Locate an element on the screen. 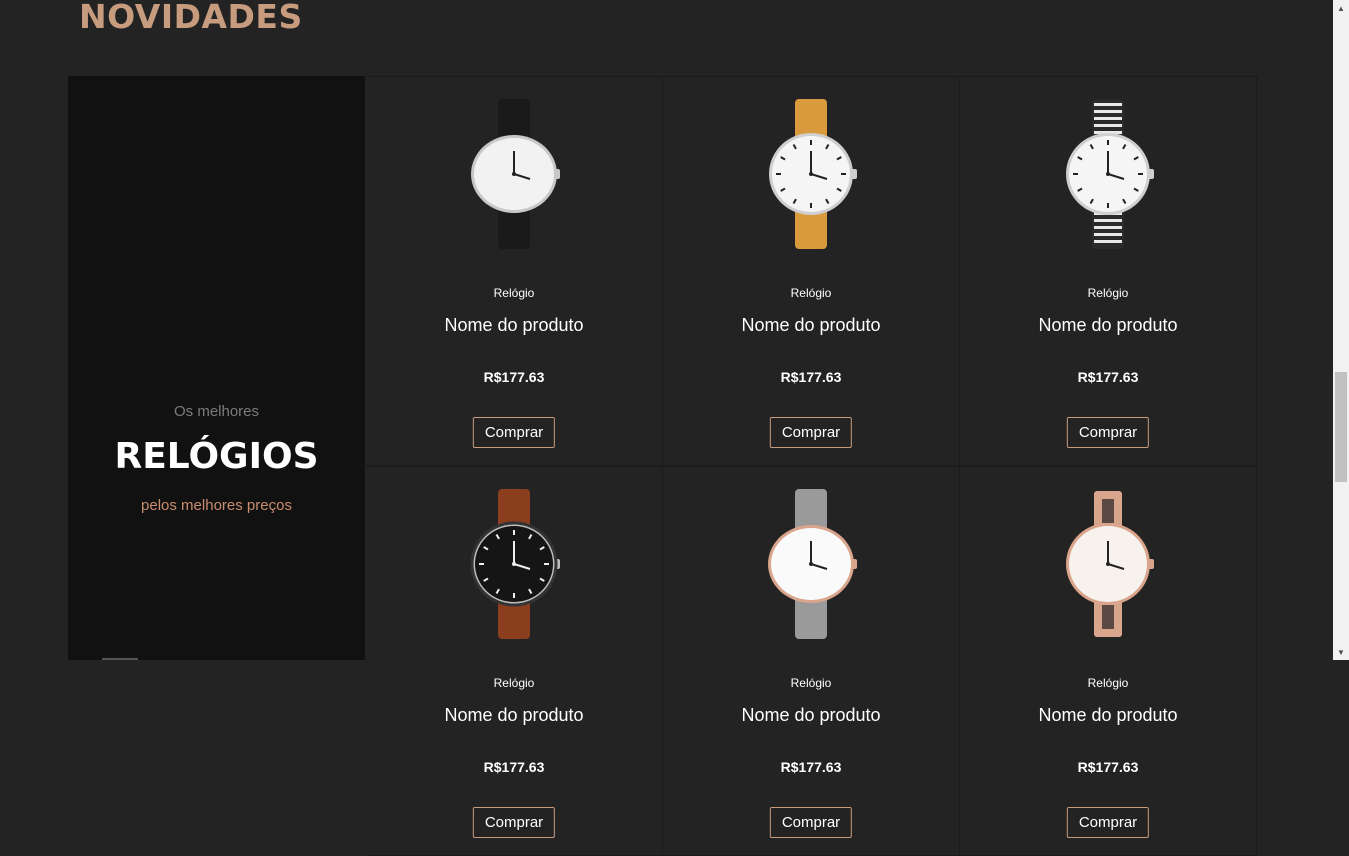 This screenshot has height=856, width=1349. scroll-thumb is located at coordinates (1341, 427).